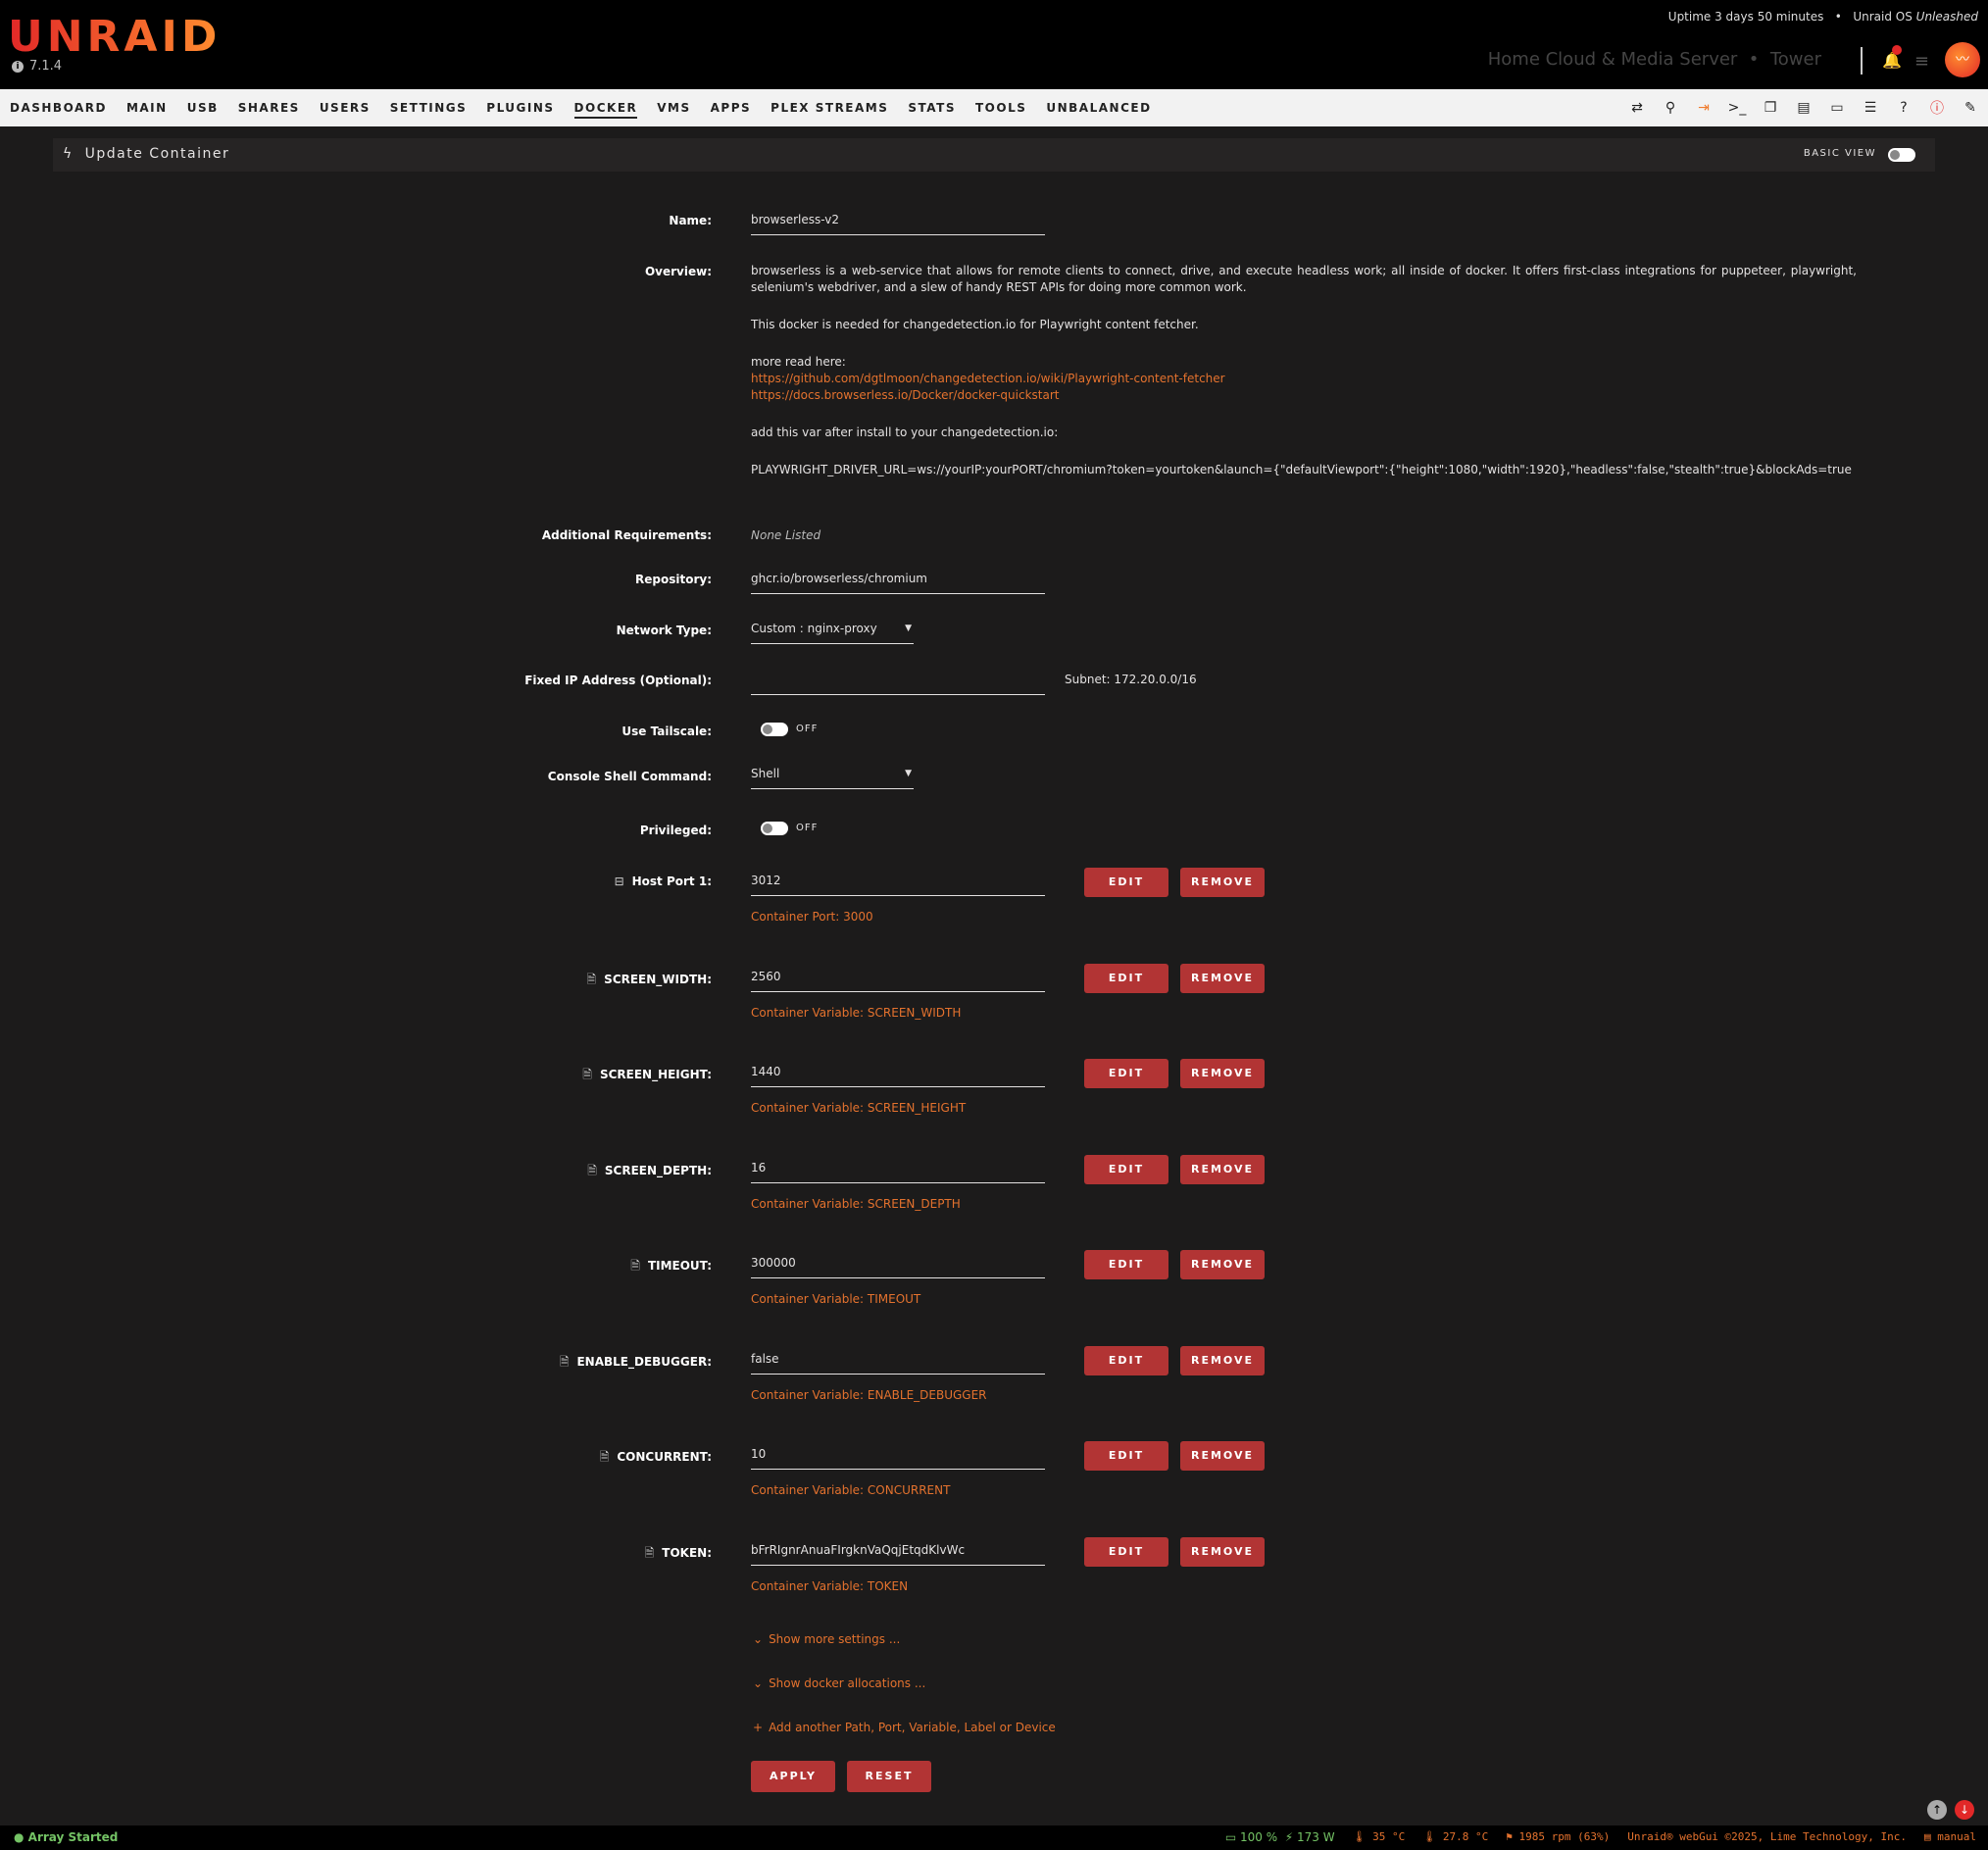 The image size is (1988, 1850). Describe the element at coordinates (1970, 108) in the screenshot. I see `edit-icon: ✎` at that location.